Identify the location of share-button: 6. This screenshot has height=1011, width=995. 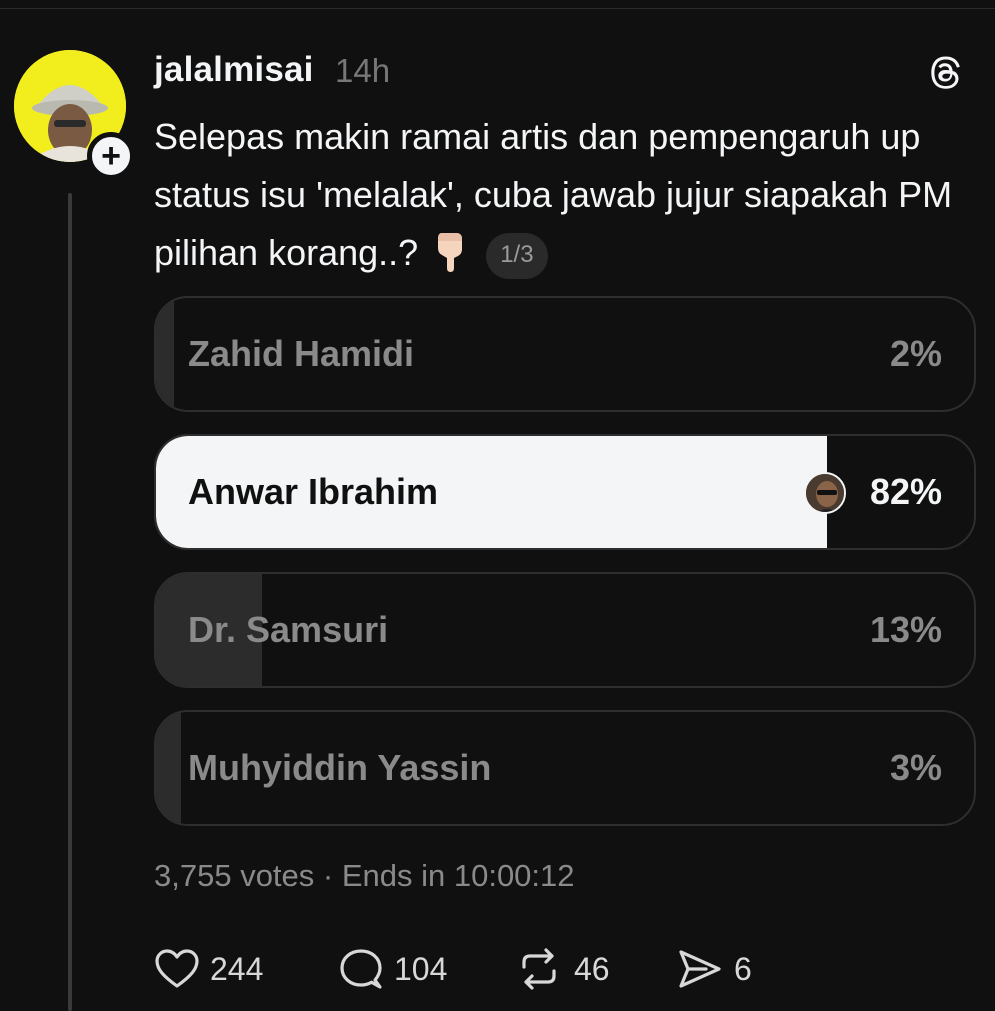
(714, 969).